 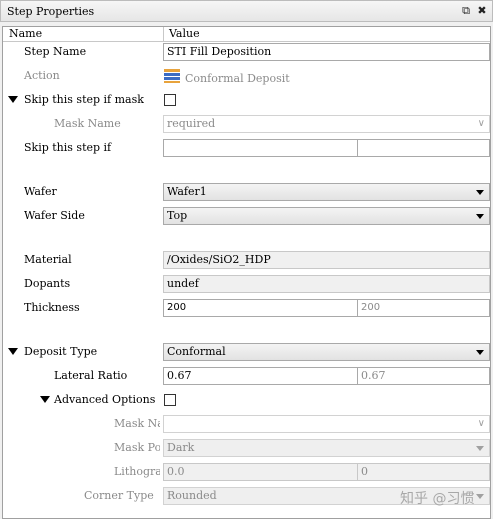 What do you see at coordinates (326, 352) in the screenshot?
I see `deposit-type-select: Conformal` at bounding box center [326, 352].